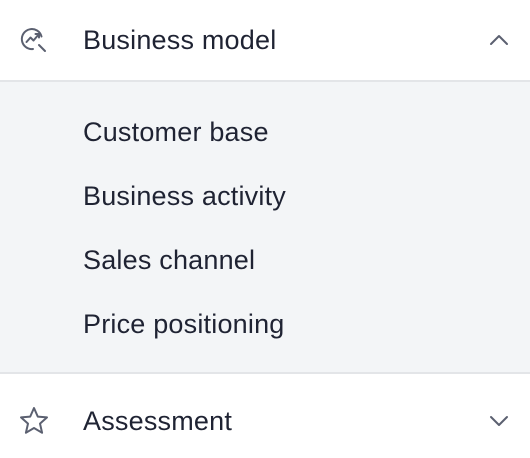 This screenshot has height=458, width=530. Describe the element at coordinates (265, 324) in the screenshot. I see `submenu-item-price-positioning: Price positioning` at that location.